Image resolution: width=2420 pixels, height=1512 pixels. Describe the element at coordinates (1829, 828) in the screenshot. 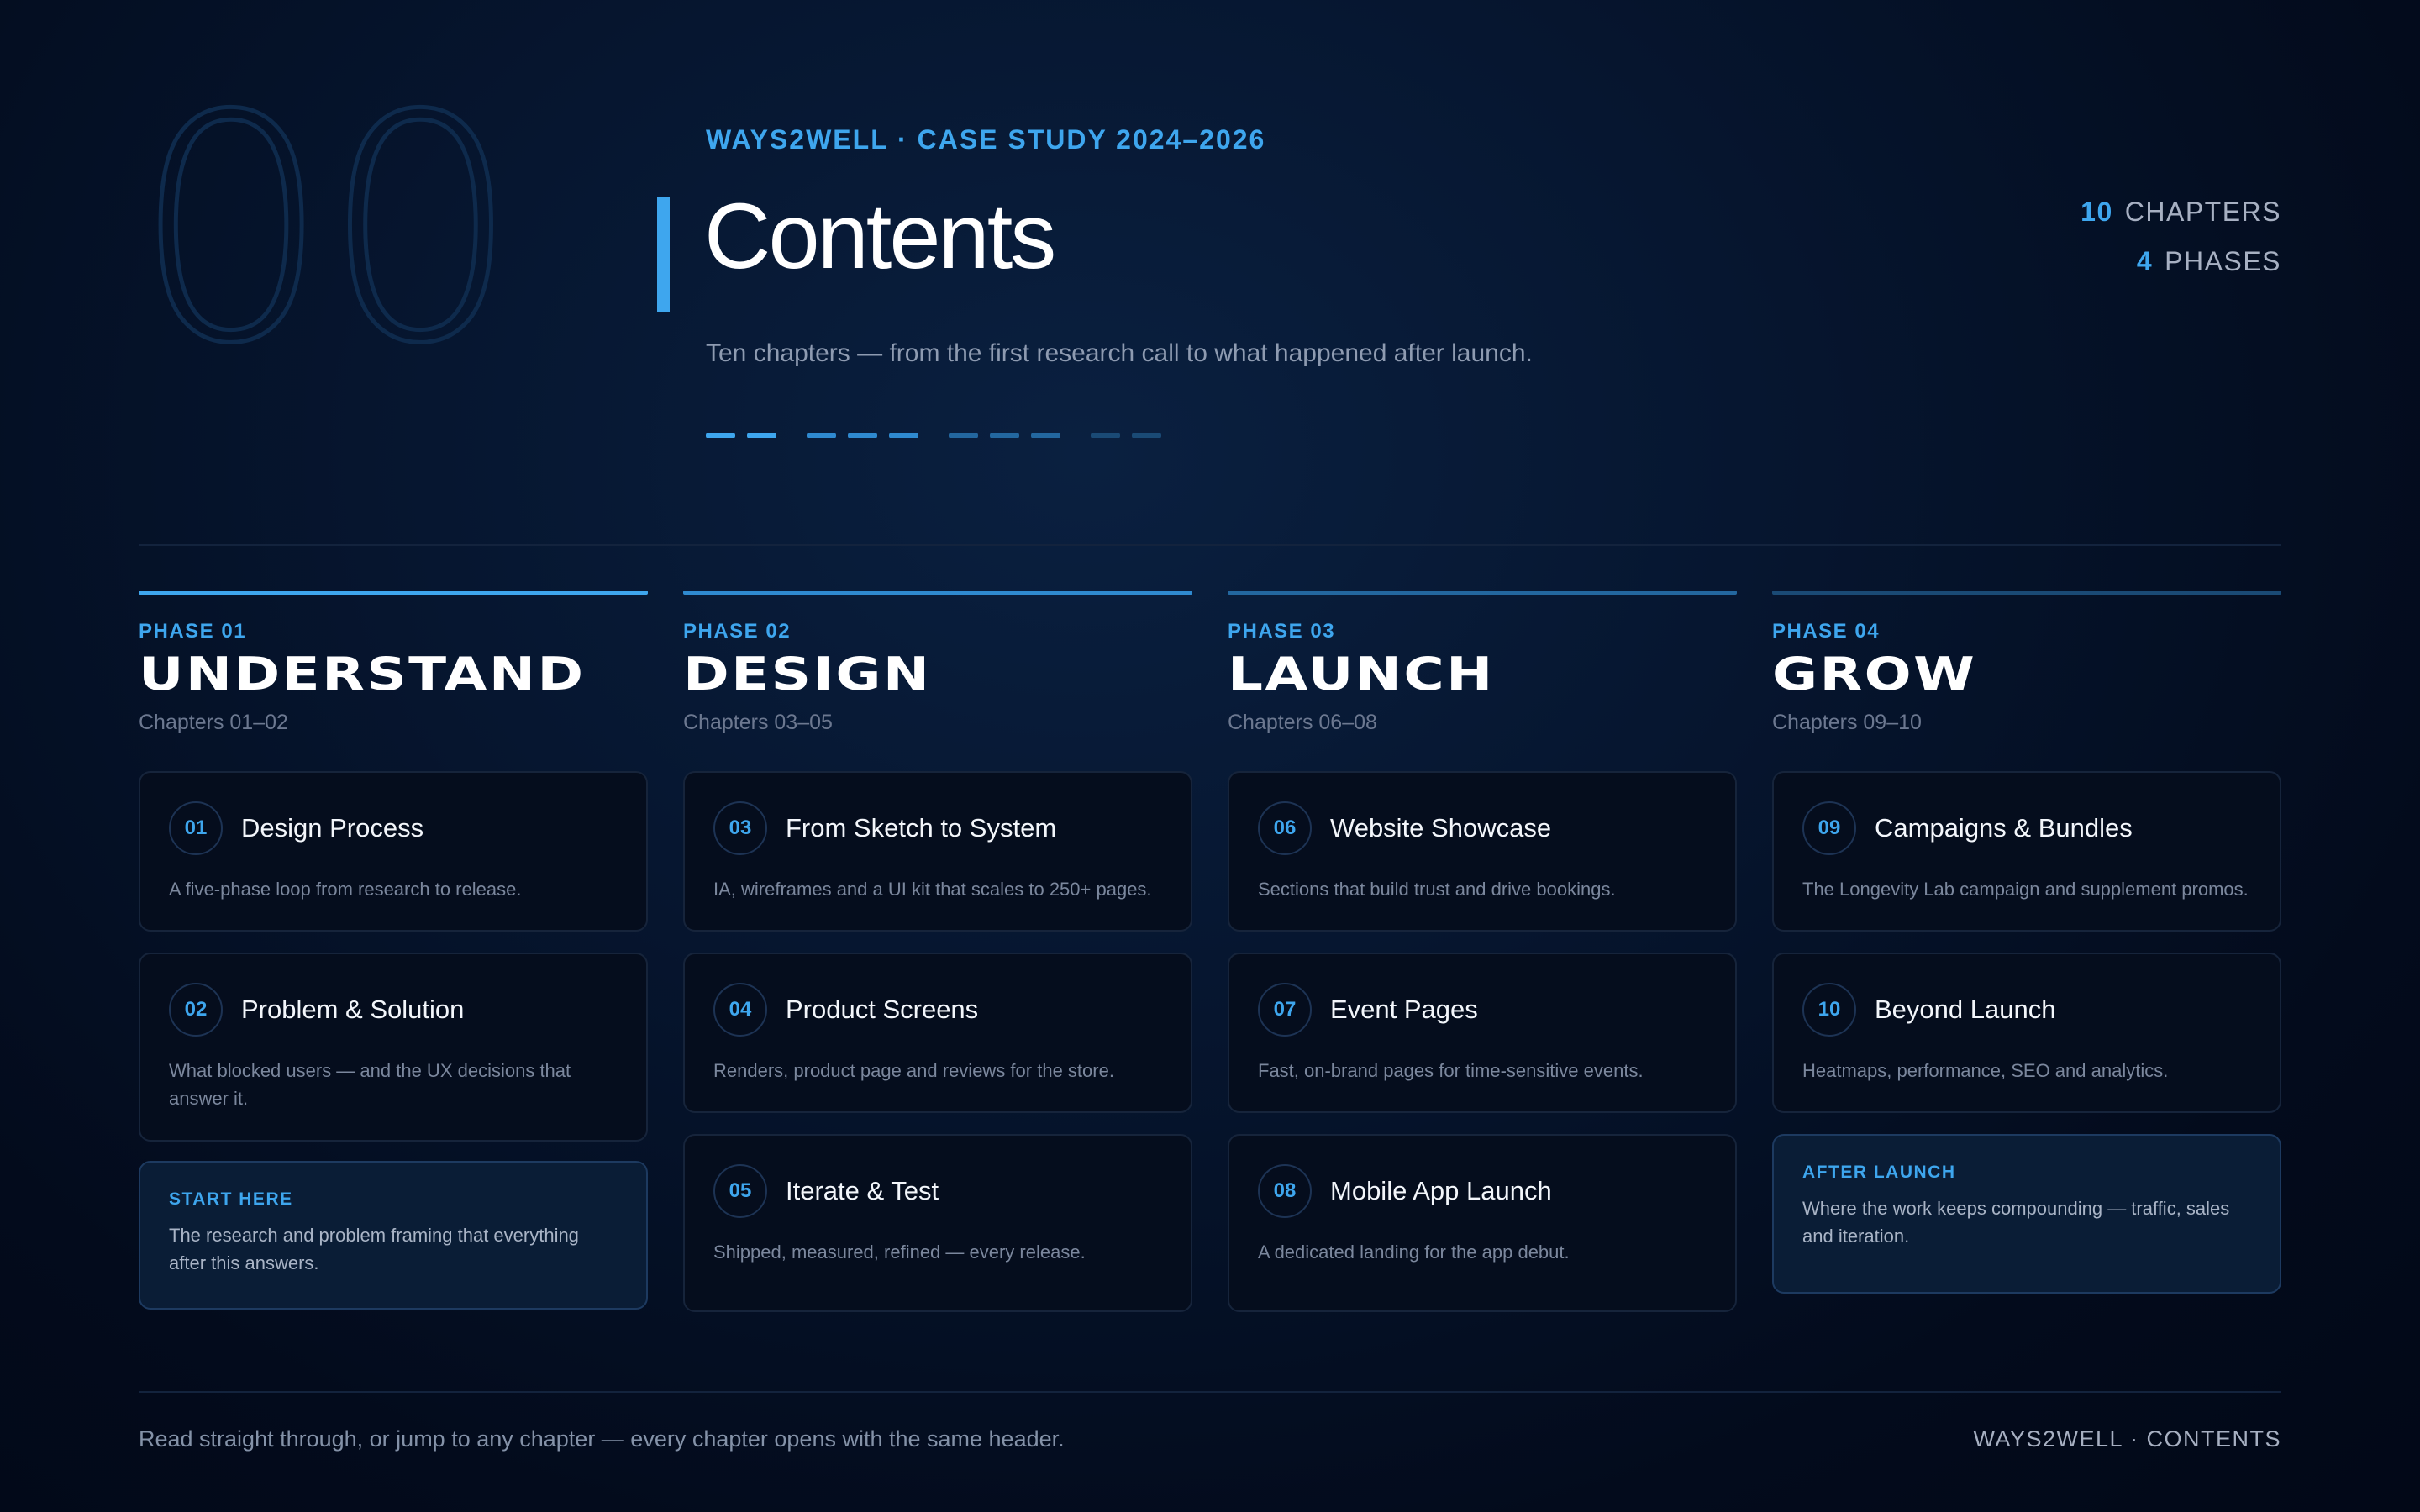

I see `chapter-number-badge: 09` at that location.